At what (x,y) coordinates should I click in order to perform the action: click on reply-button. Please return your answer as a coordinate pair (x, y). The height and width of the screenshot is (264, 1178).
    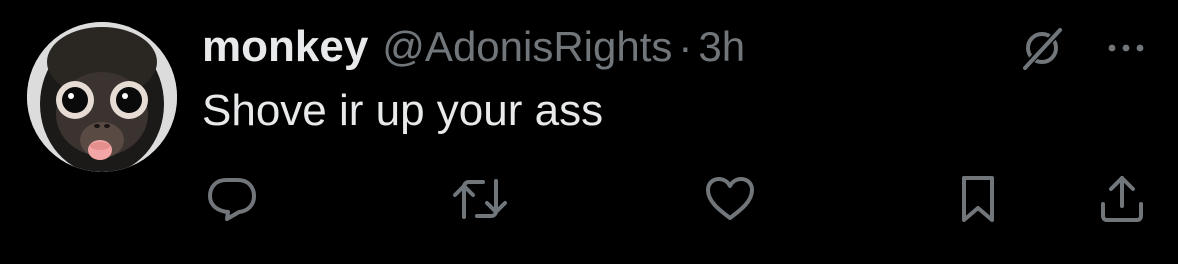
    Looking at the image, I should click on (232, 199).